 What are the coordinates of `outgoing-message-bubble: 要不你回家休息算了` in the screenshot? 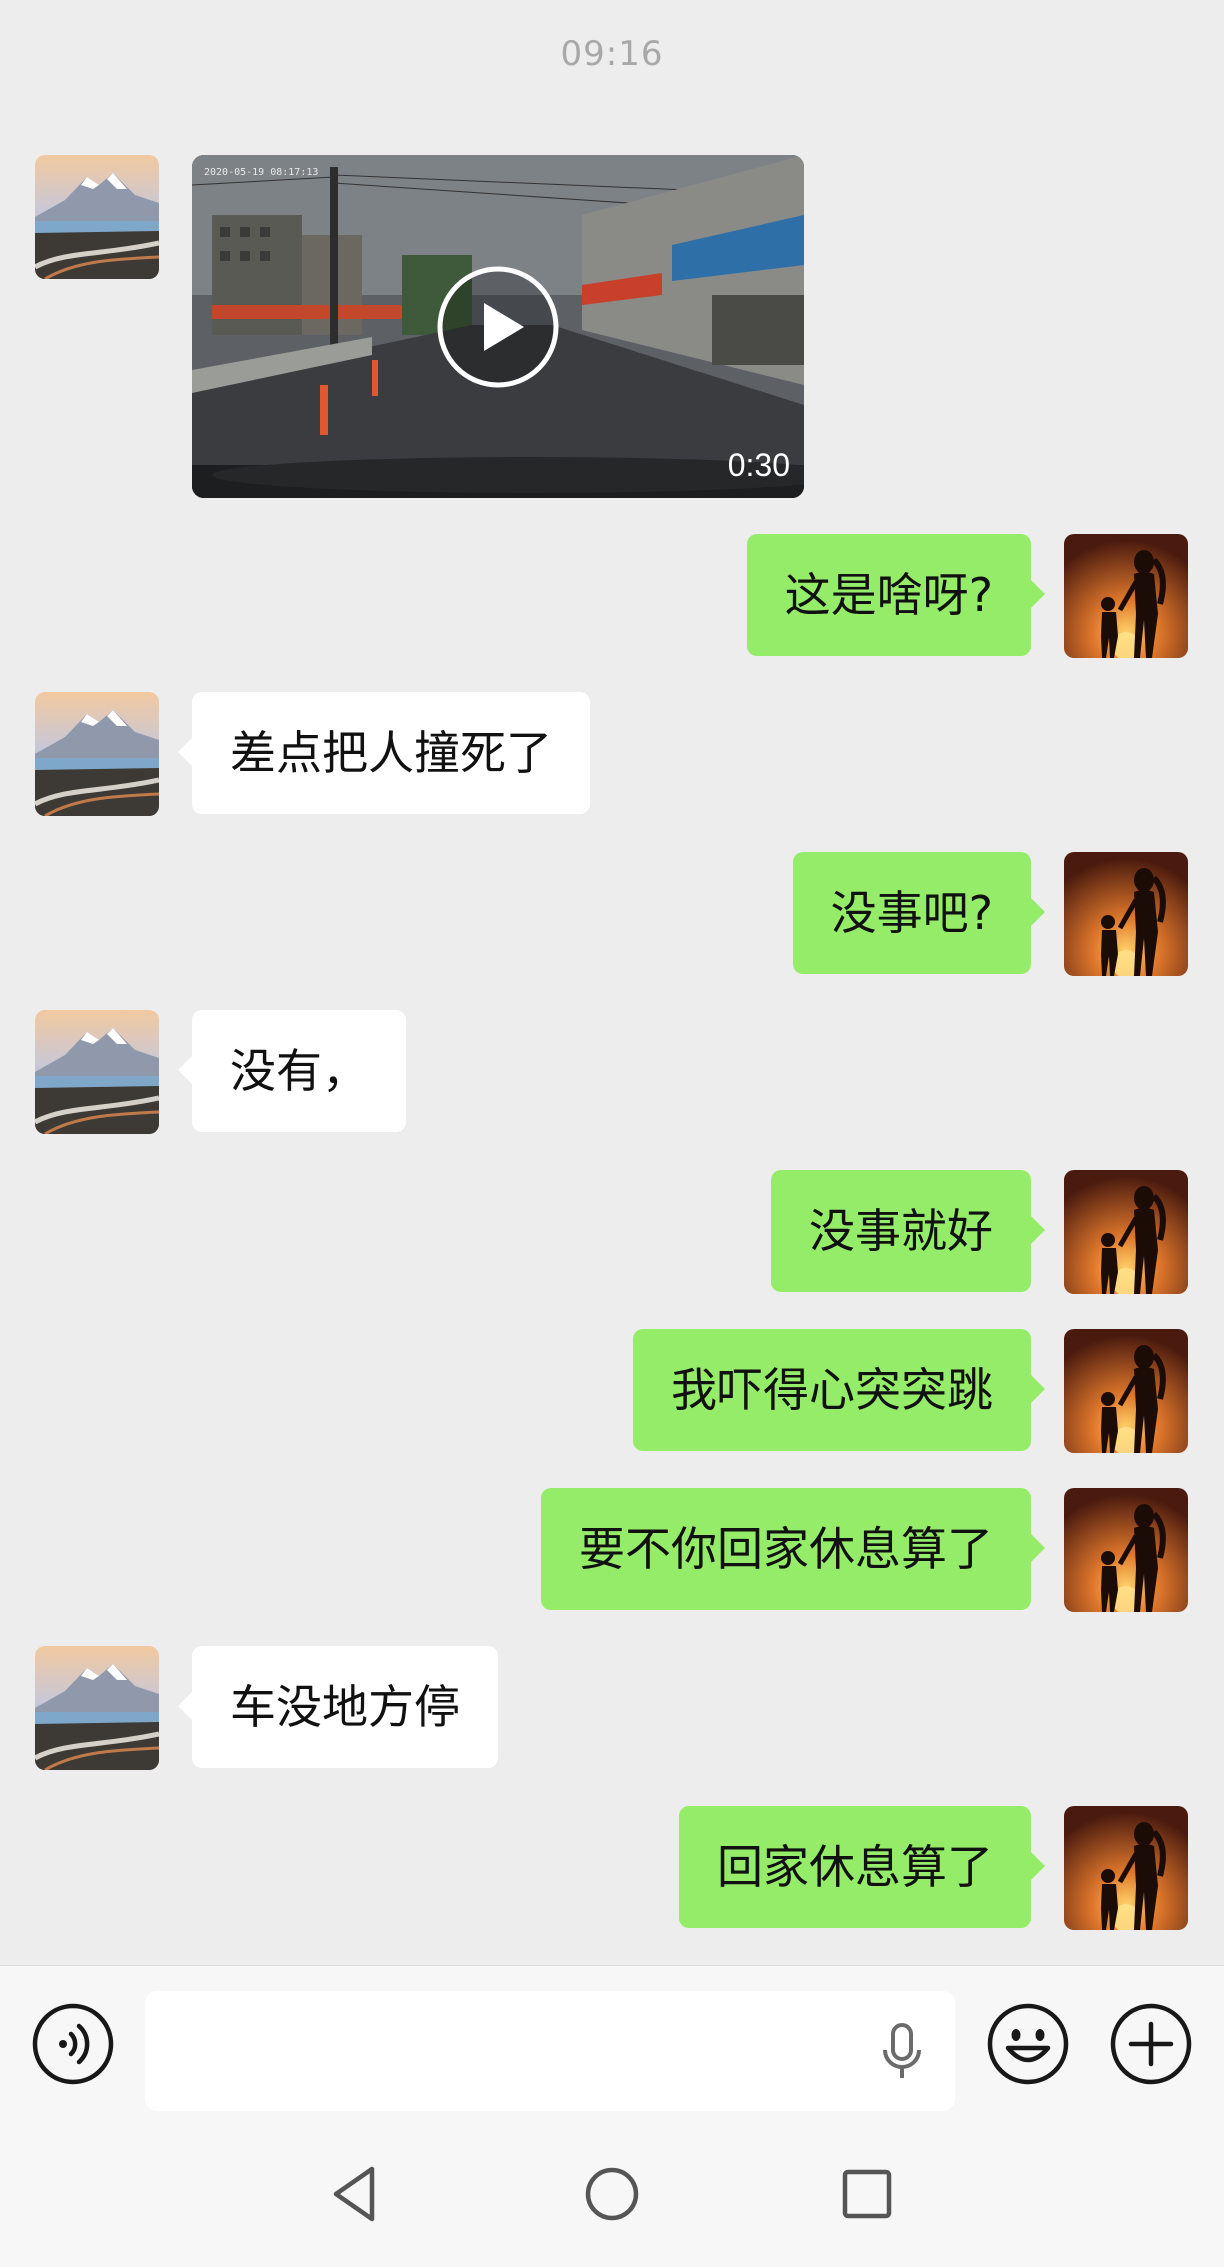 It's located at (793, 1549).